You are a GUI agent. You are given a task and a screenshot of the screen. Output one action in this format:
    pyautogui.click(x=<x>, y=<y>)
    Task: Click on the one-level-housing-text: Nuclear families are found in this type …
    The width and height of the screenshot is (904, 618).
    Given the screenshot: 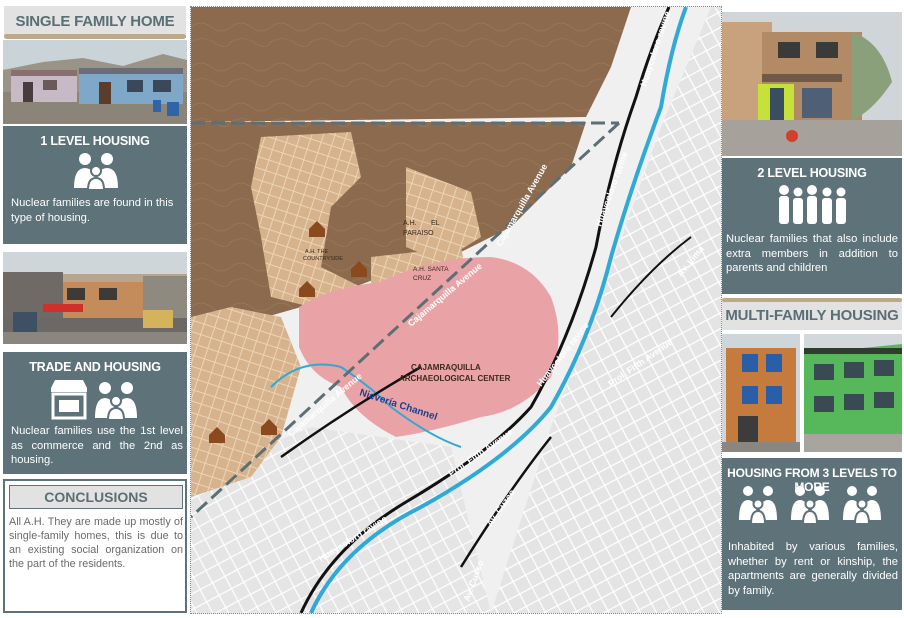 What is the action you would take?
    pyautogui.click(x=92, y=210)
    